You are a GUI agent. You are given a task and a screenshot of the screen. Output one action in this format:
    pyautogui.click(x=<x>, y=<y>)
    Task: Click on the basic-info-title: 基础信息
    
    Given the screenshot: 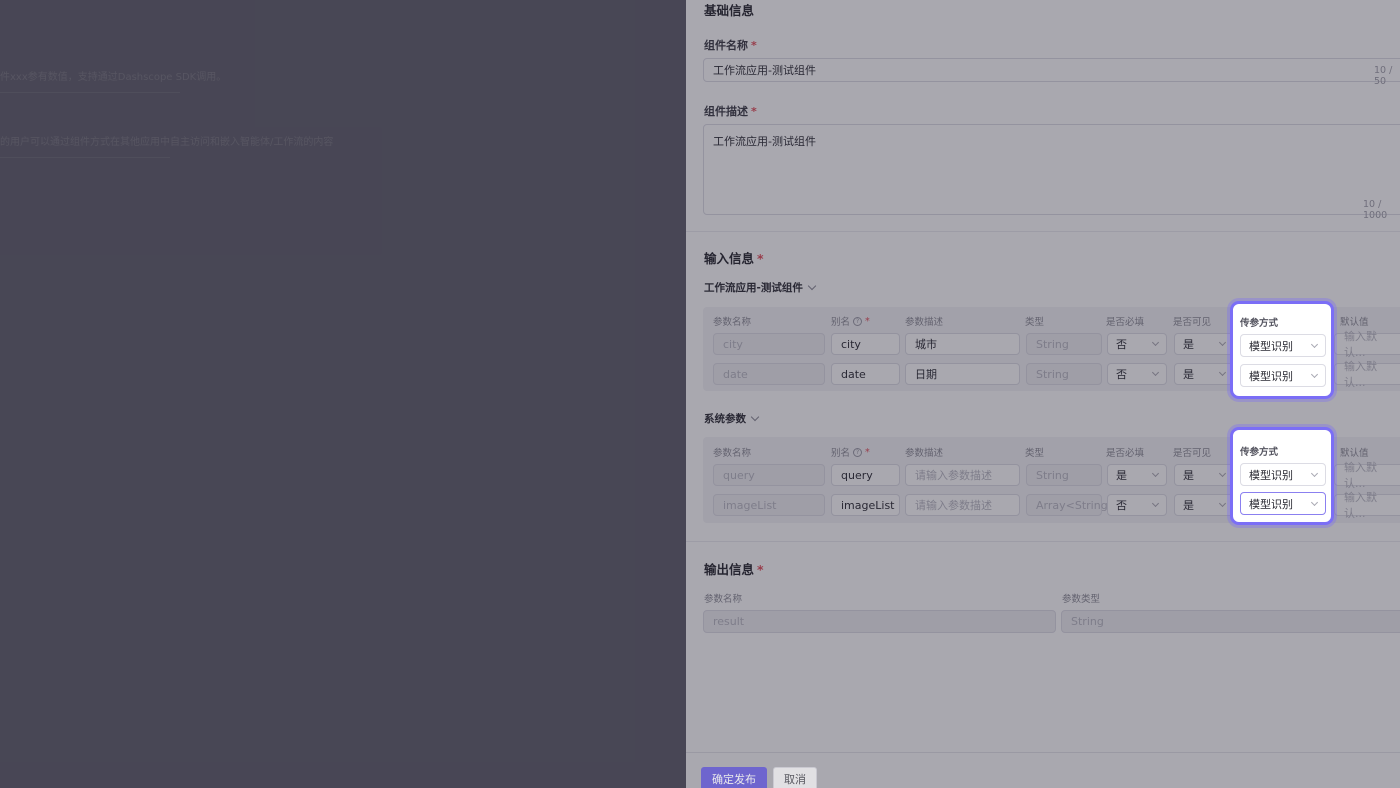 What is the action you would take?
    pyautogui.click(x=729, y=10)
    